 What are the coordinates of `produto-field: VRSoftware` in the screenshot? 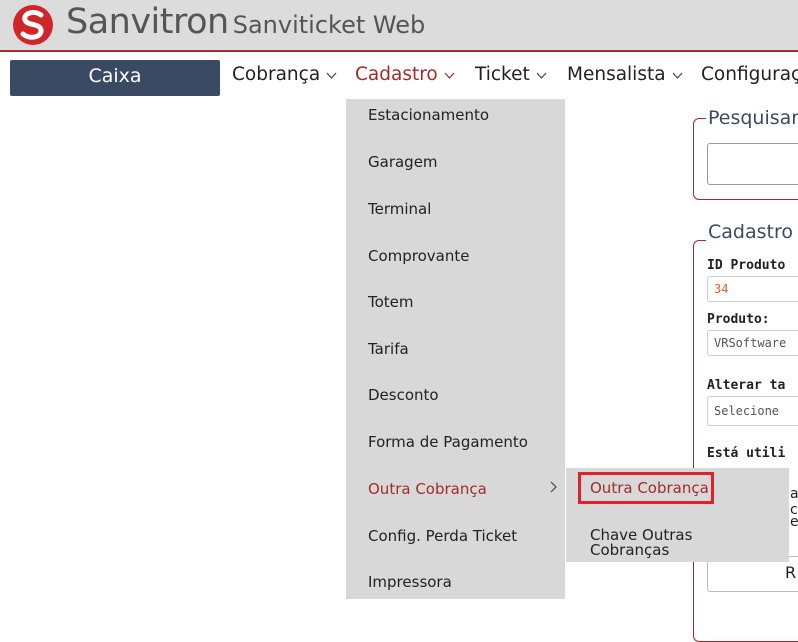 It's located at (752, 343).